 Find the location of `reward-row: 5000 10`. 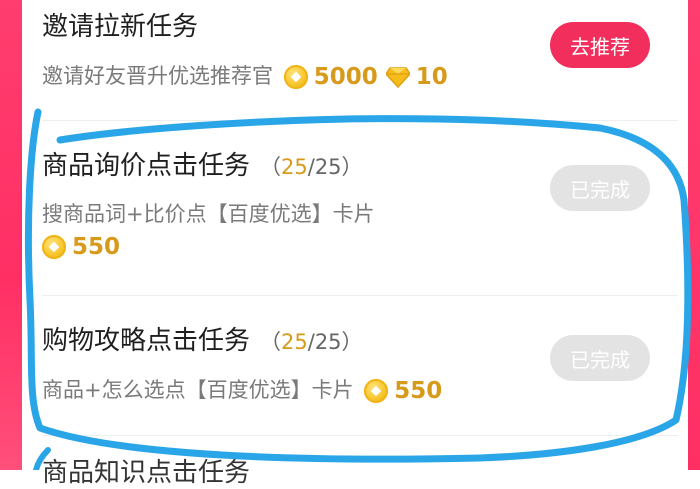

reward-row: 5000 10 is located at coordinates (365, 77).